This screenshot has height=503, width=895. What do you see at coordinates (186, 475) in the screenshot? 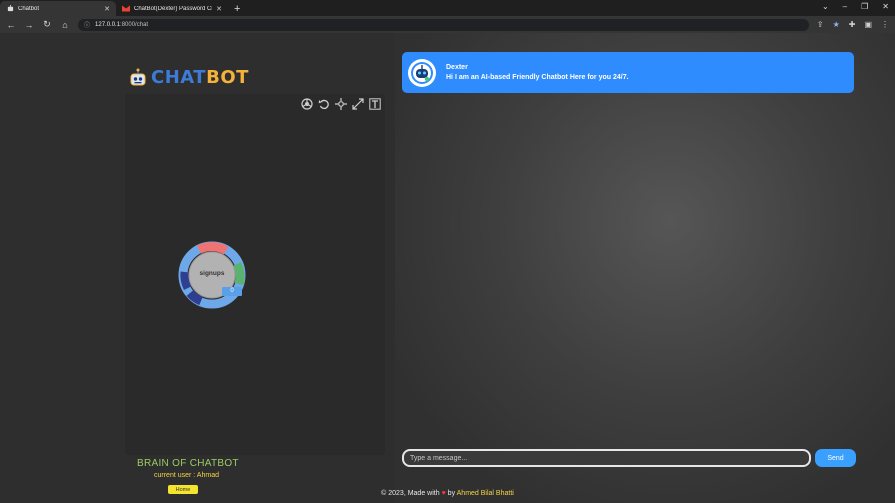
I see `current-user-label: current user : Ahmad` at bounding box center [186, 475].